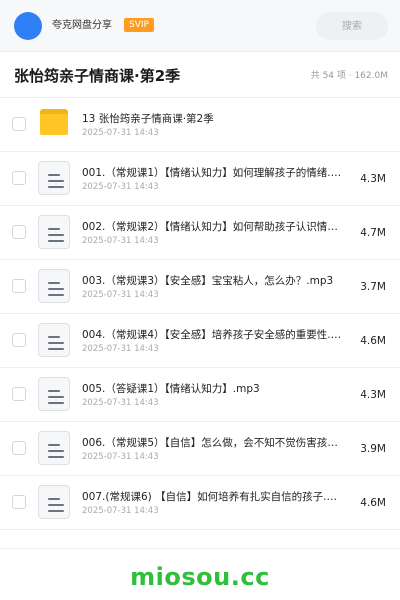 The image size is (400, 600). What do you see at coordinates (139, 25) in the screenshot?
I see `svip-badge: SVIP` at bounding box center [139, 25].